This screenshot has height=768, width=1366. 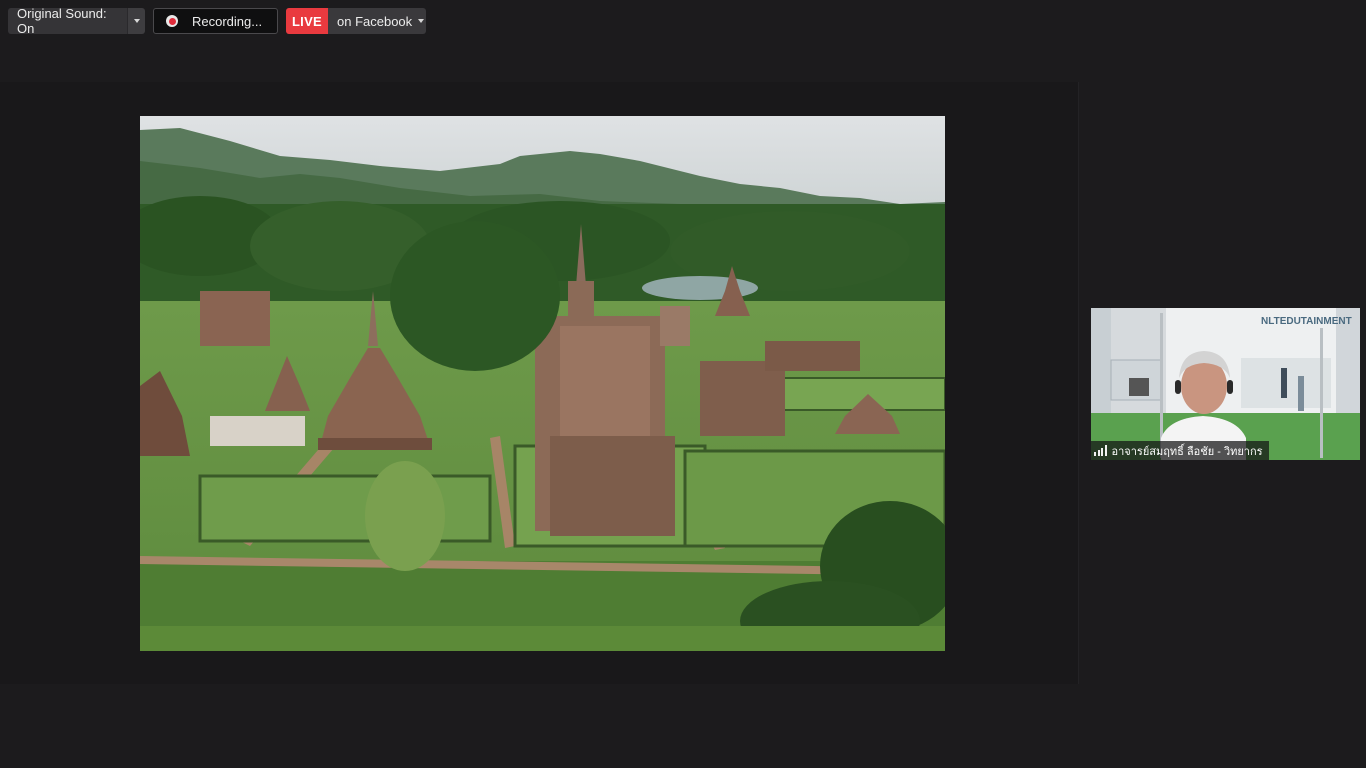 What do you see at coordinates (375, 21) in the screenshot?
I see `live-destination-label: on Facebook` at bounding box center [375, 21].